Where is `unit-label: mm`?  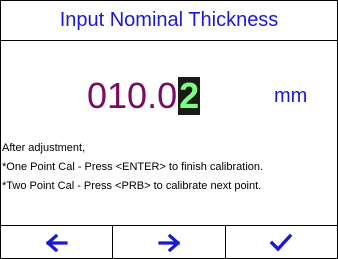 unit-label: mm is located at coordinates (291, 95).